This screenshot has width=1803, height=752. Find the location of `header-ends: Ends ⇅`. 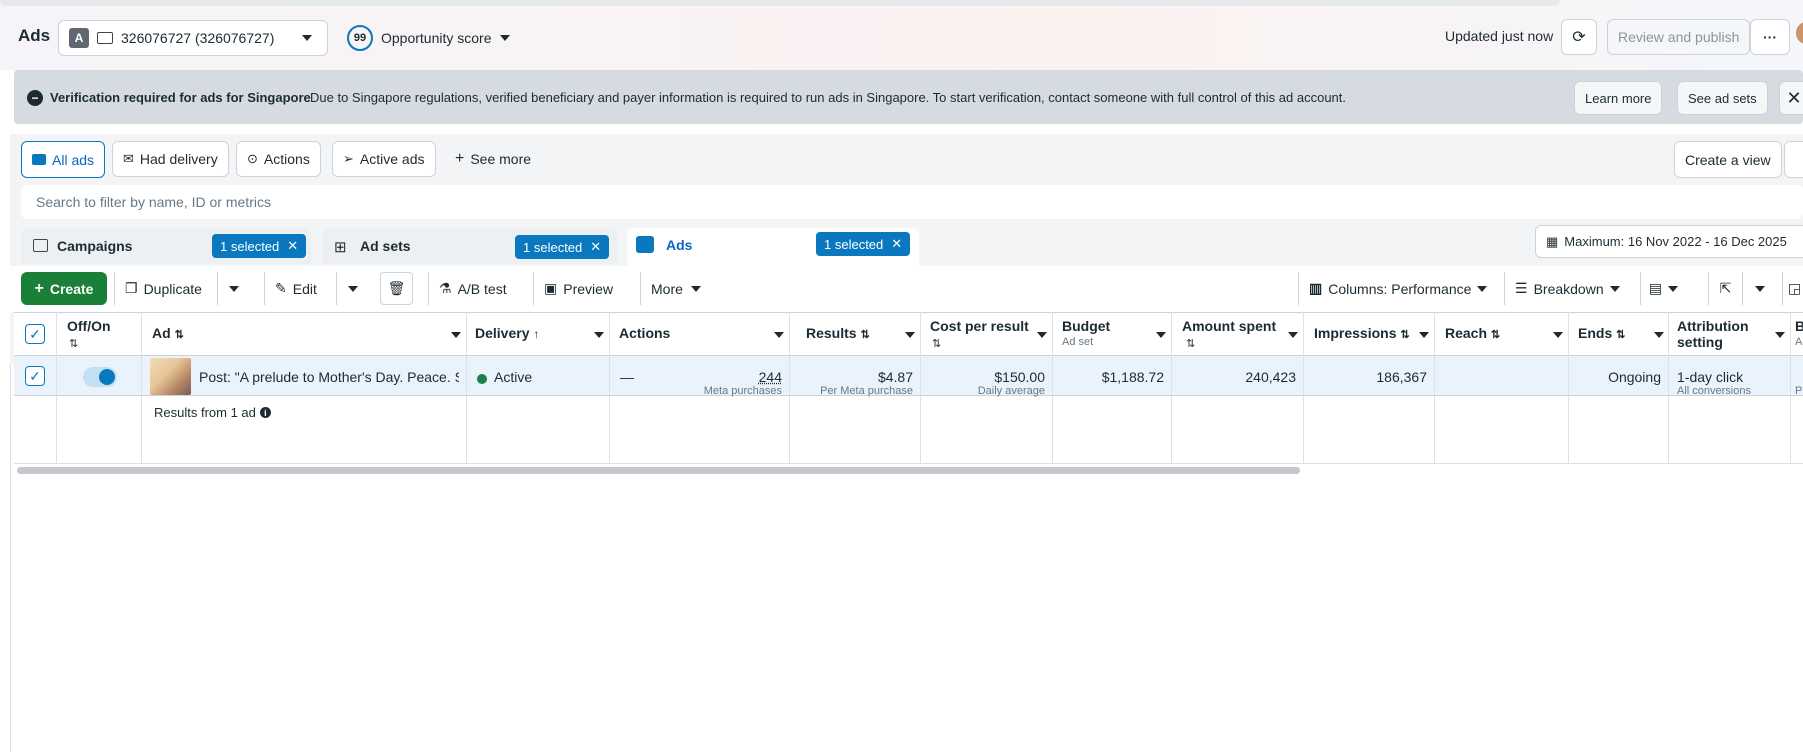

header-ends: Ends ⇅ is located at coordinates (1601, 333).